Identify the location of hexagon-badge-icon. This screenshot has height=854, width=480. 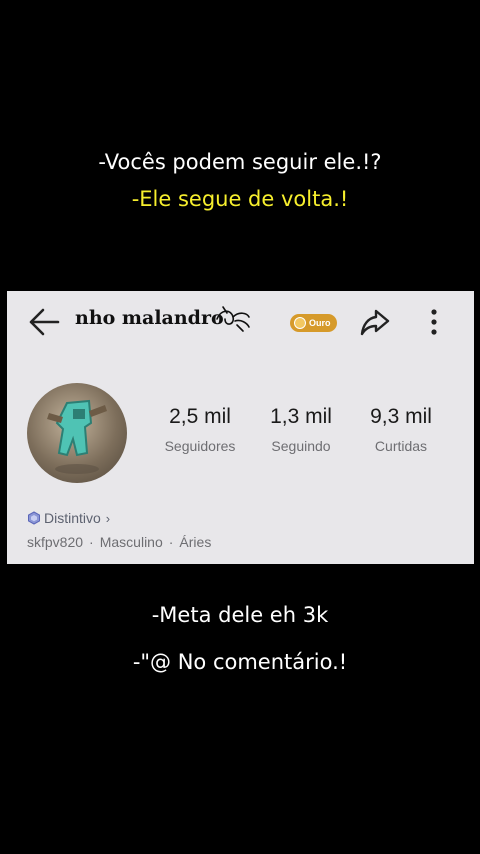
(34, 518).